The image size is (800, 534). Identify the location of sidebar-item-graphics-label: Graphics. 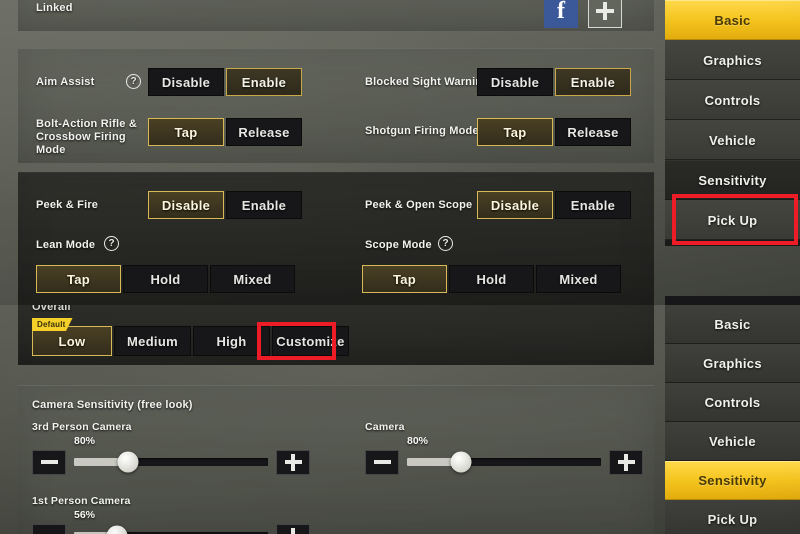
(732, 60).